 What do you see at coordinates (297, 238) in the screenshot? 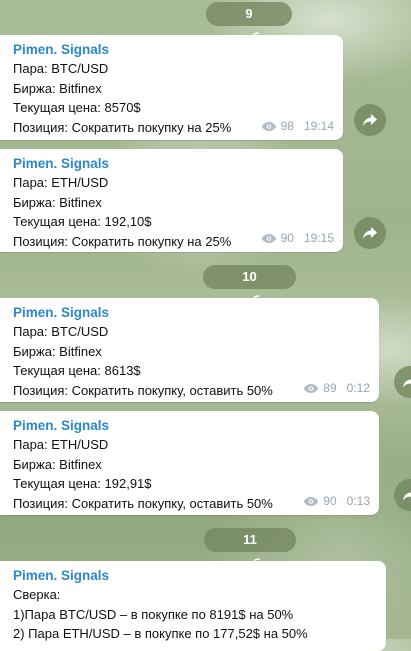
I see `message-meta: 90 19:15` at bounding box center [297, 238].